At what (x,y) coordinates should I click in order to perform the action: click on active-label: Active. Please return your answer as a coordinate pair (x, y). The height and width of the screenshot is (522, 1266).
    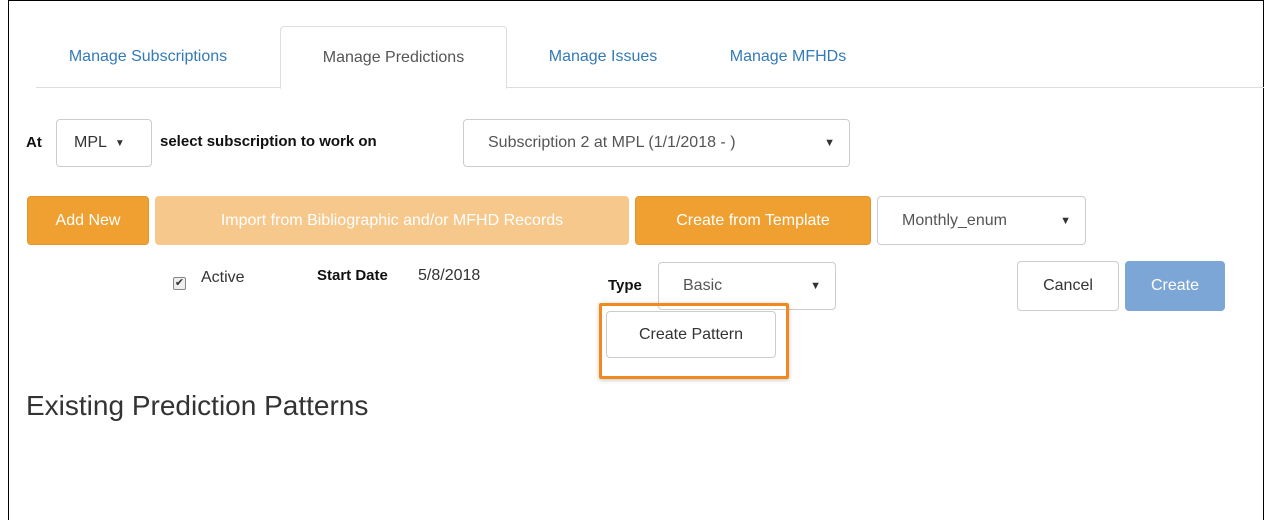
    Looking at the image, I should click on (223, 277).